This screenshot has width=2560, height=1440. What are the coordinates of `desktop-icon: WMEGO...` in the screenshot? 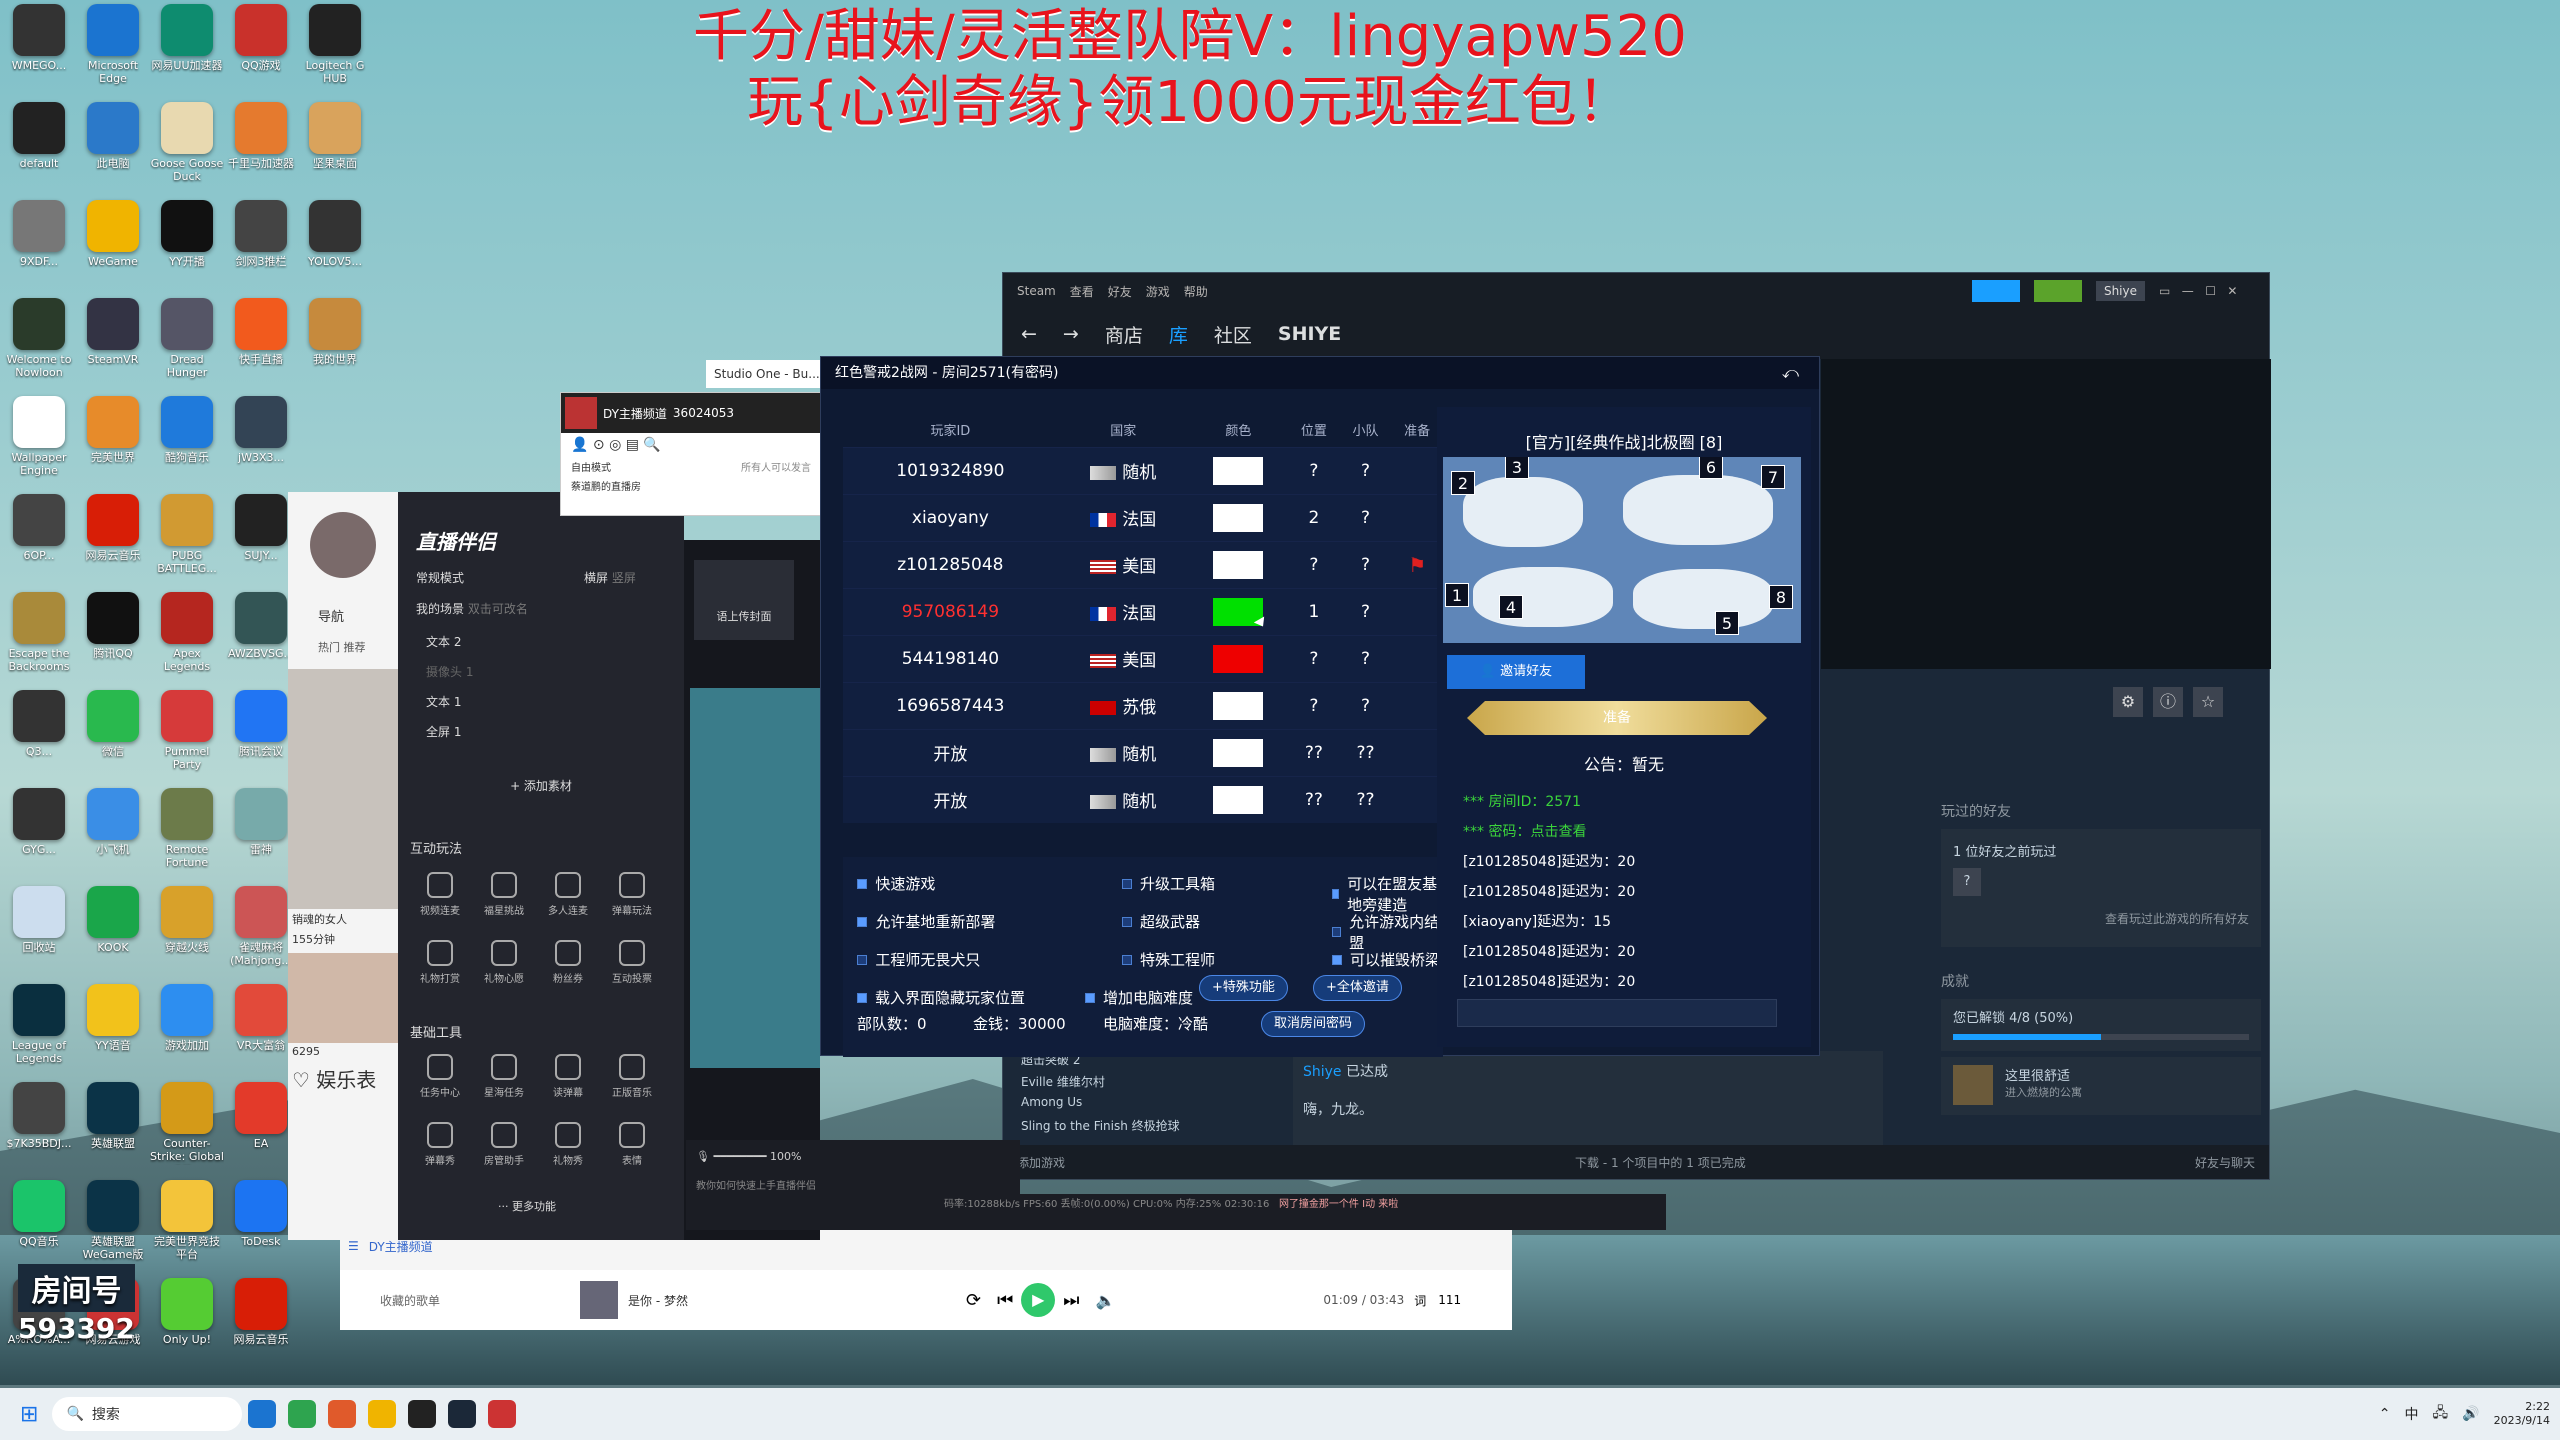 It's located at (39, 45).